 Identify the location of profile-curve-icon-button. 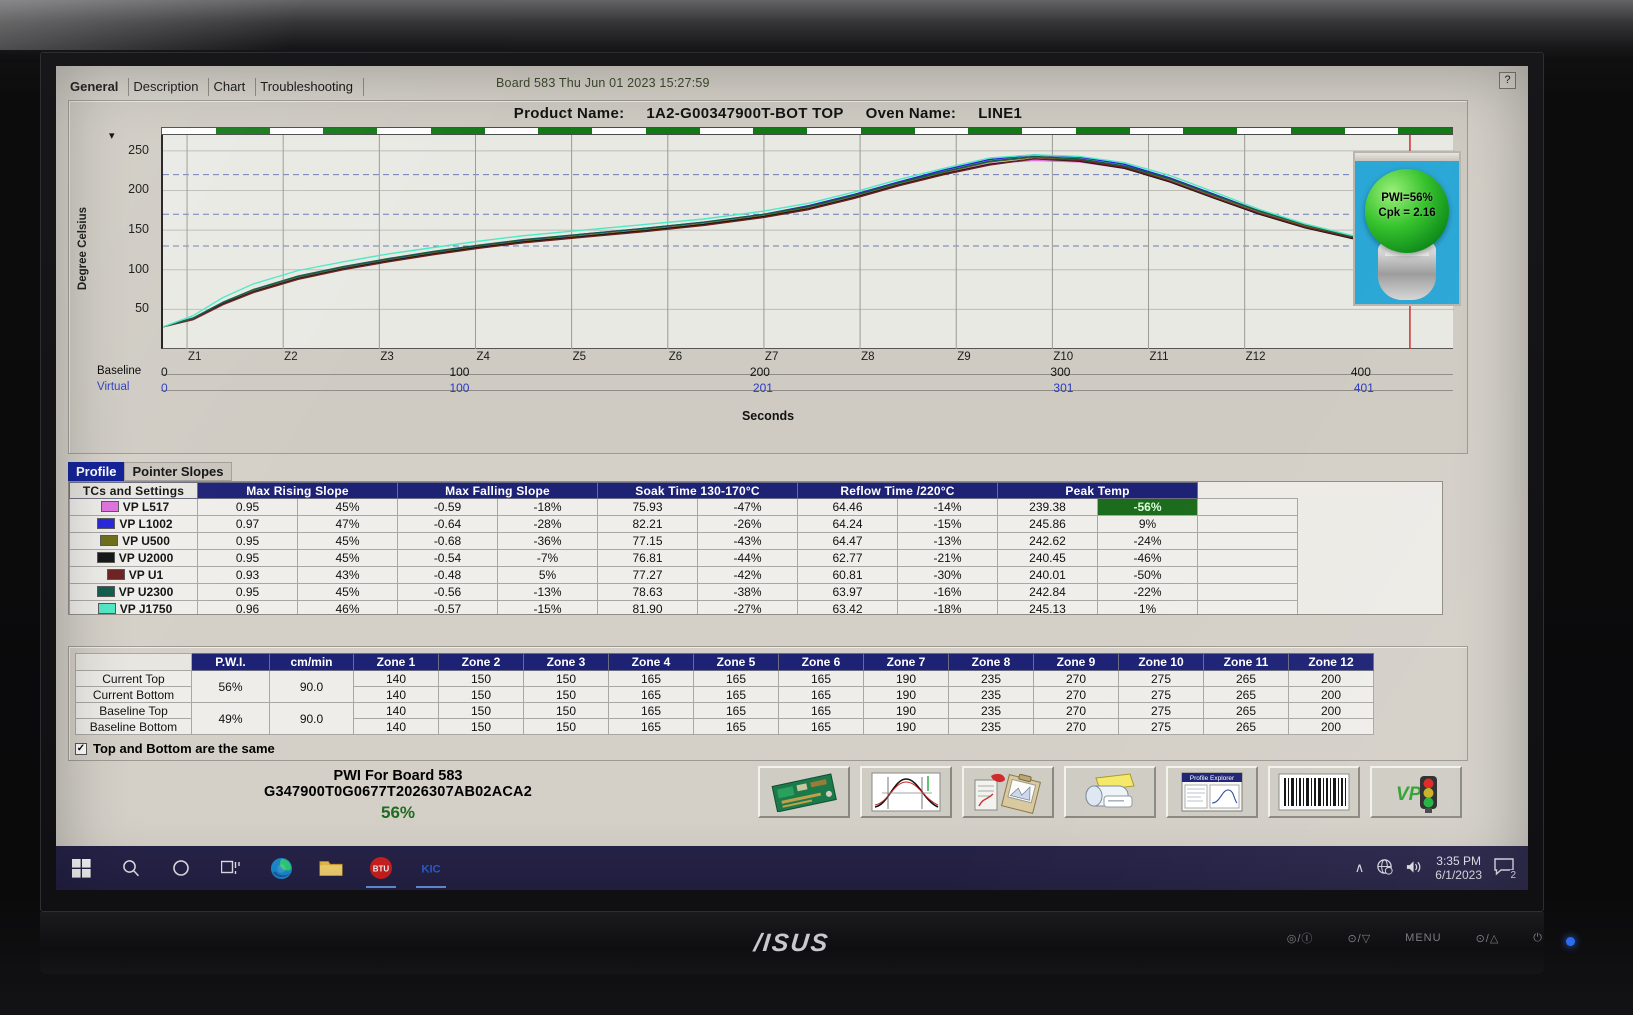
(906, 792).